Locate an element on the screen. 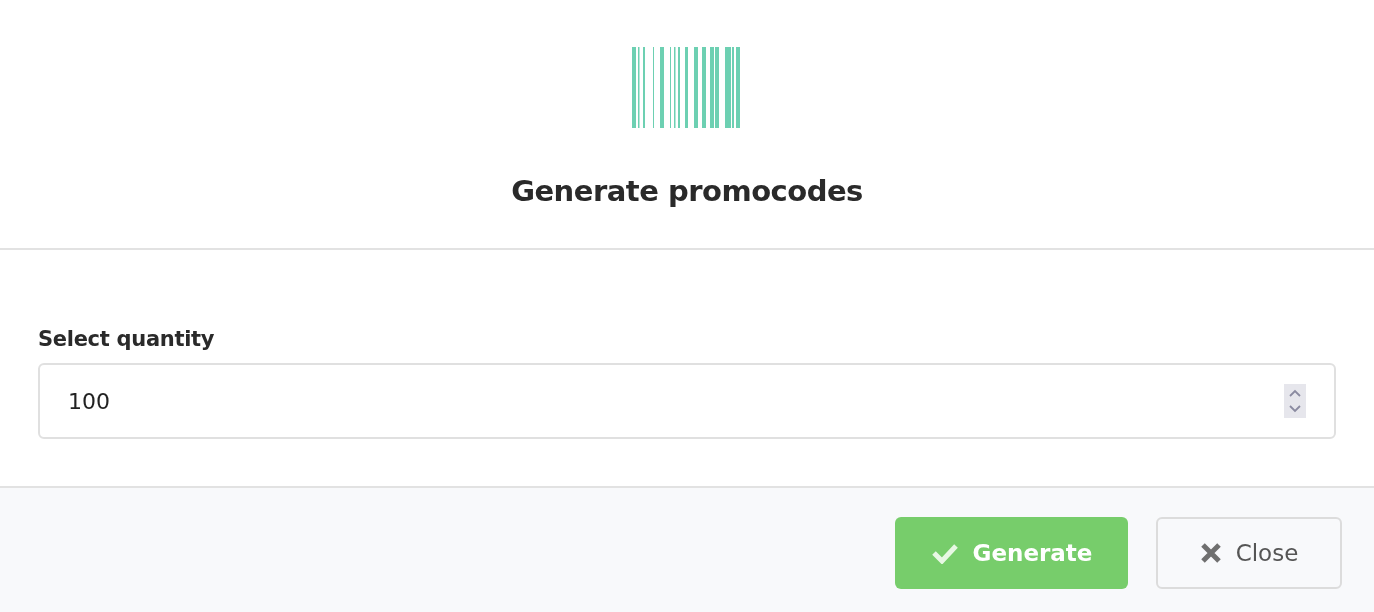 The image size is (1374, 612). quantity-input: 100 is located at coordinates (687, 401).